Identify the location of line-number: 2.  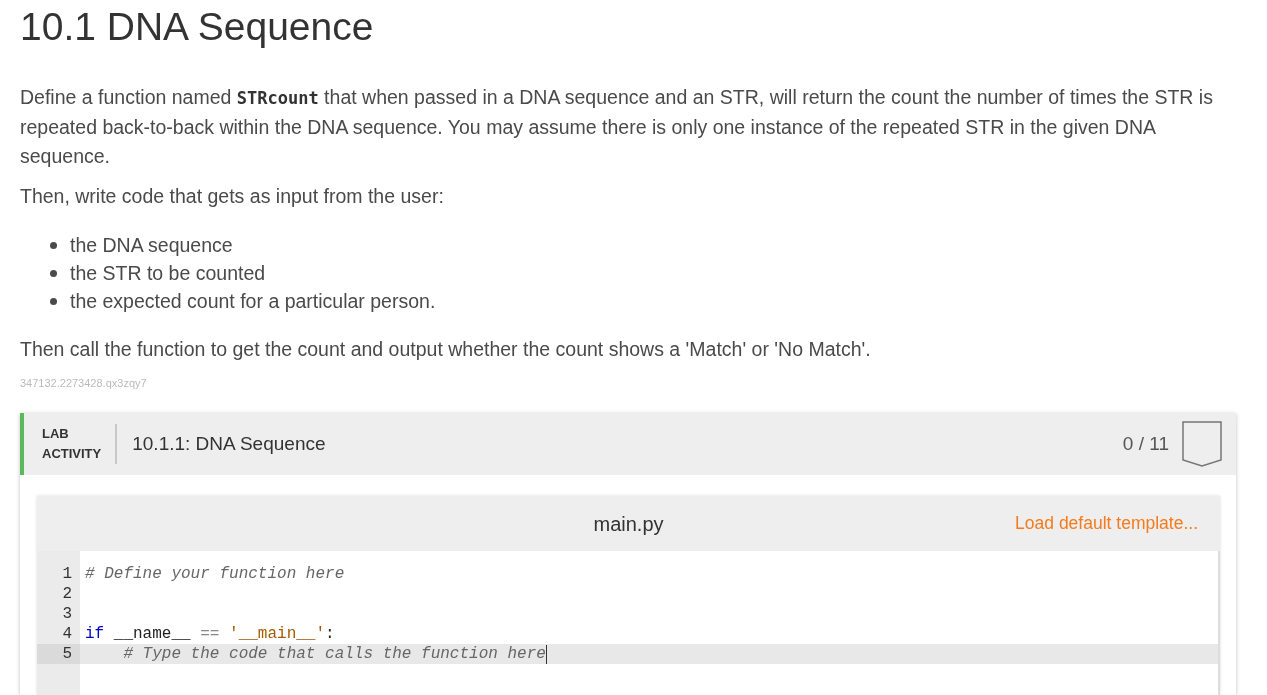
(67, 594).